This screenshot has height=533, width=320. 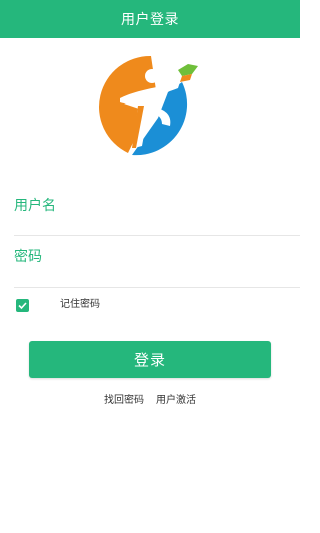 What do you see at coordinates (151, 107) in the screenshot?
I see `runner-book-logo-icon` at bounding box center [151, 107].